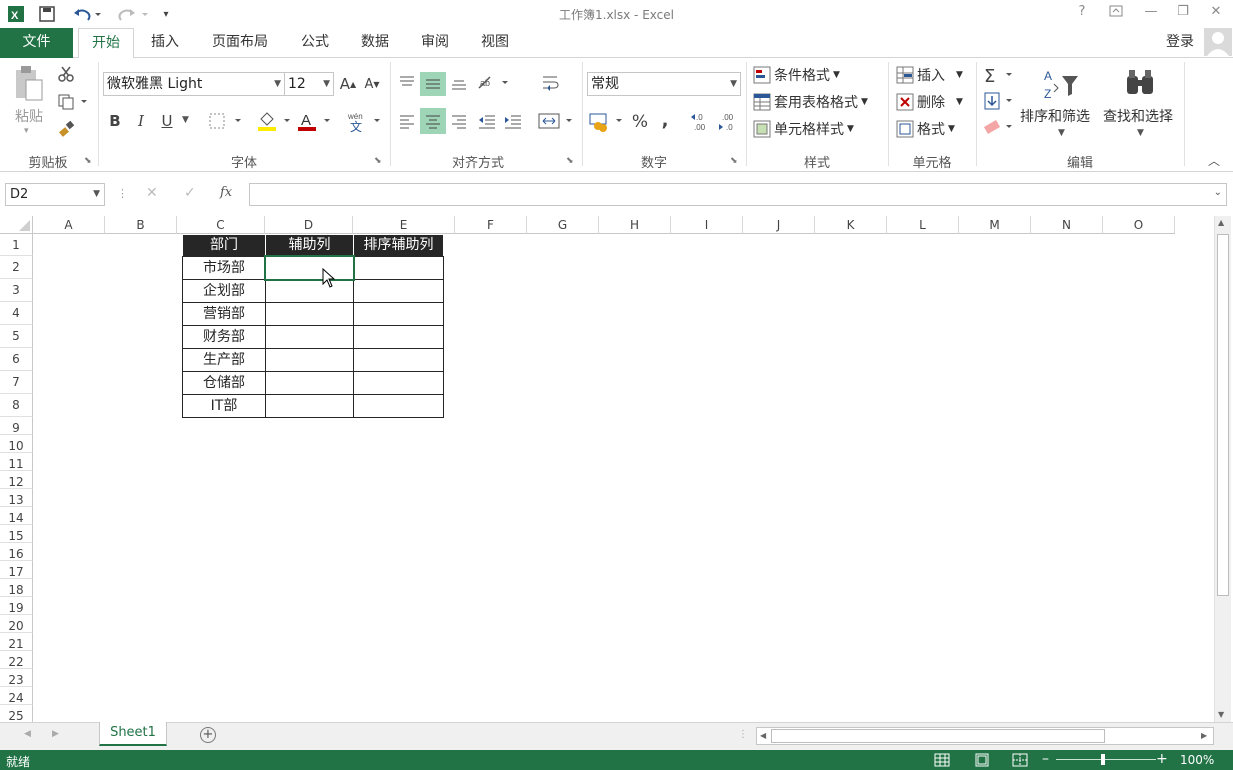  I want to click on phonetic-icon: wén 文, so click(364, 121).